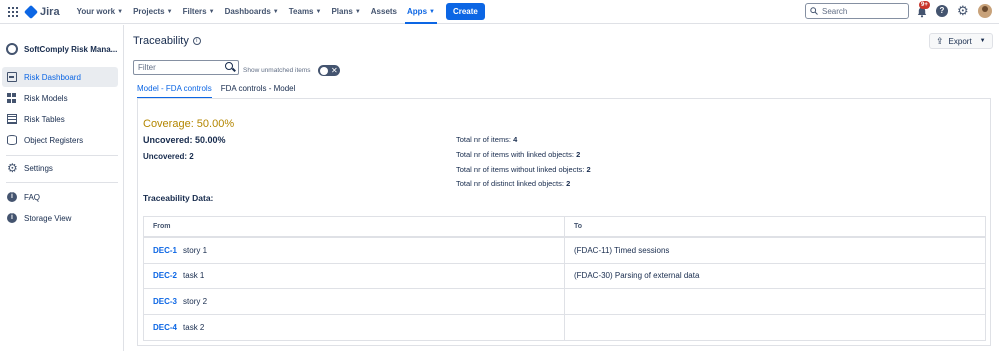 This screenshot has height=351, width=999. Describe the element at coordinates (12, 119) in the screenshot. I see `table-icon` at that location.